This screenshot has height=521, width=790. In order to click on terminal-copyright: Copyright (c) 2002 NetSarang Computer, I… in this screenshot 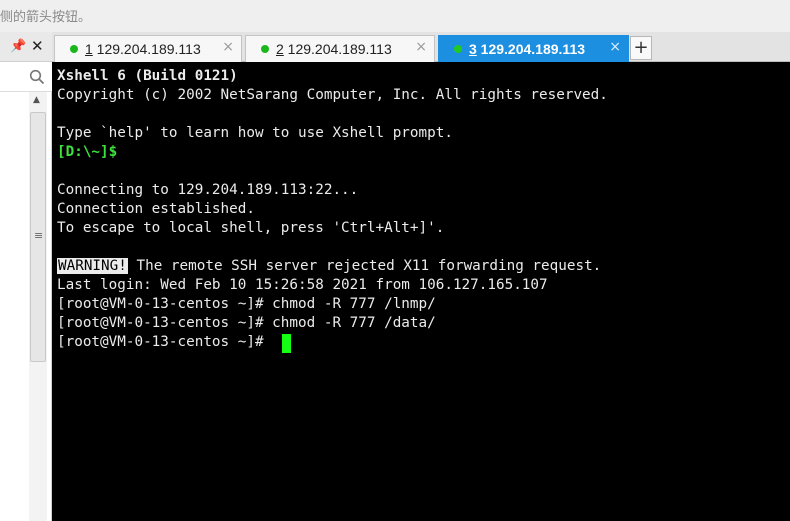, I will do `click(332, 95)`.